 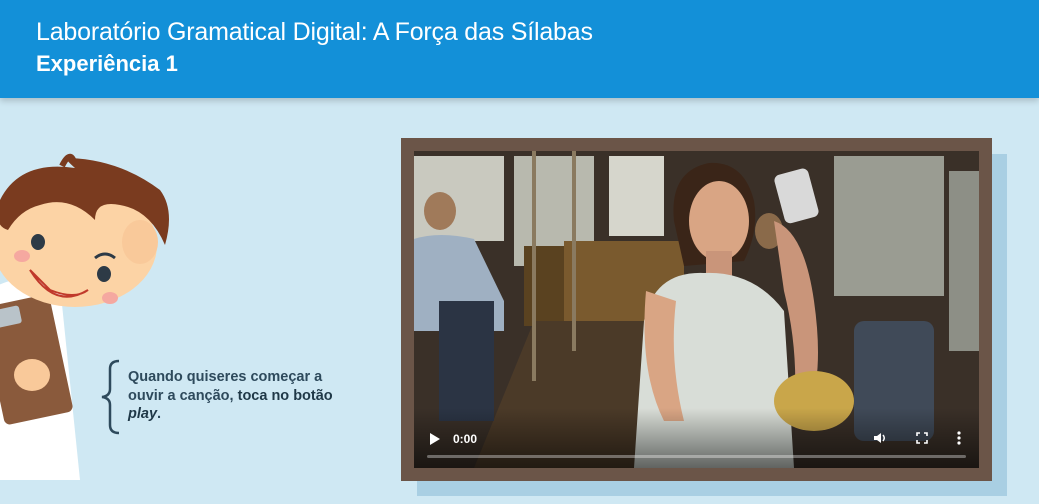 What do you see at coordinates (922, 438) in the screenshot?
I see `fullscreen-icon` at bounding box center [922, 438].